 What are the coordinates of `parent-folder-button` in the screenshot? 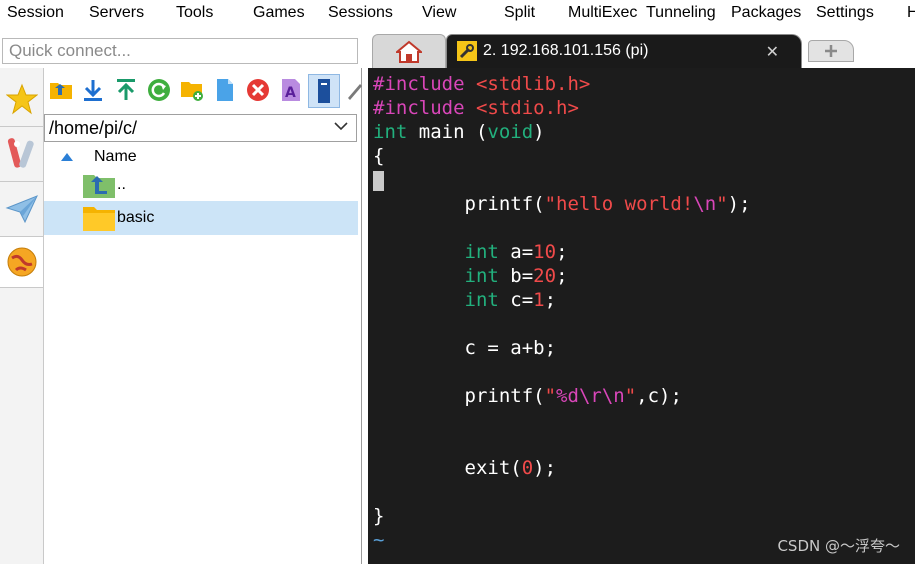 It's located at (61, 90).